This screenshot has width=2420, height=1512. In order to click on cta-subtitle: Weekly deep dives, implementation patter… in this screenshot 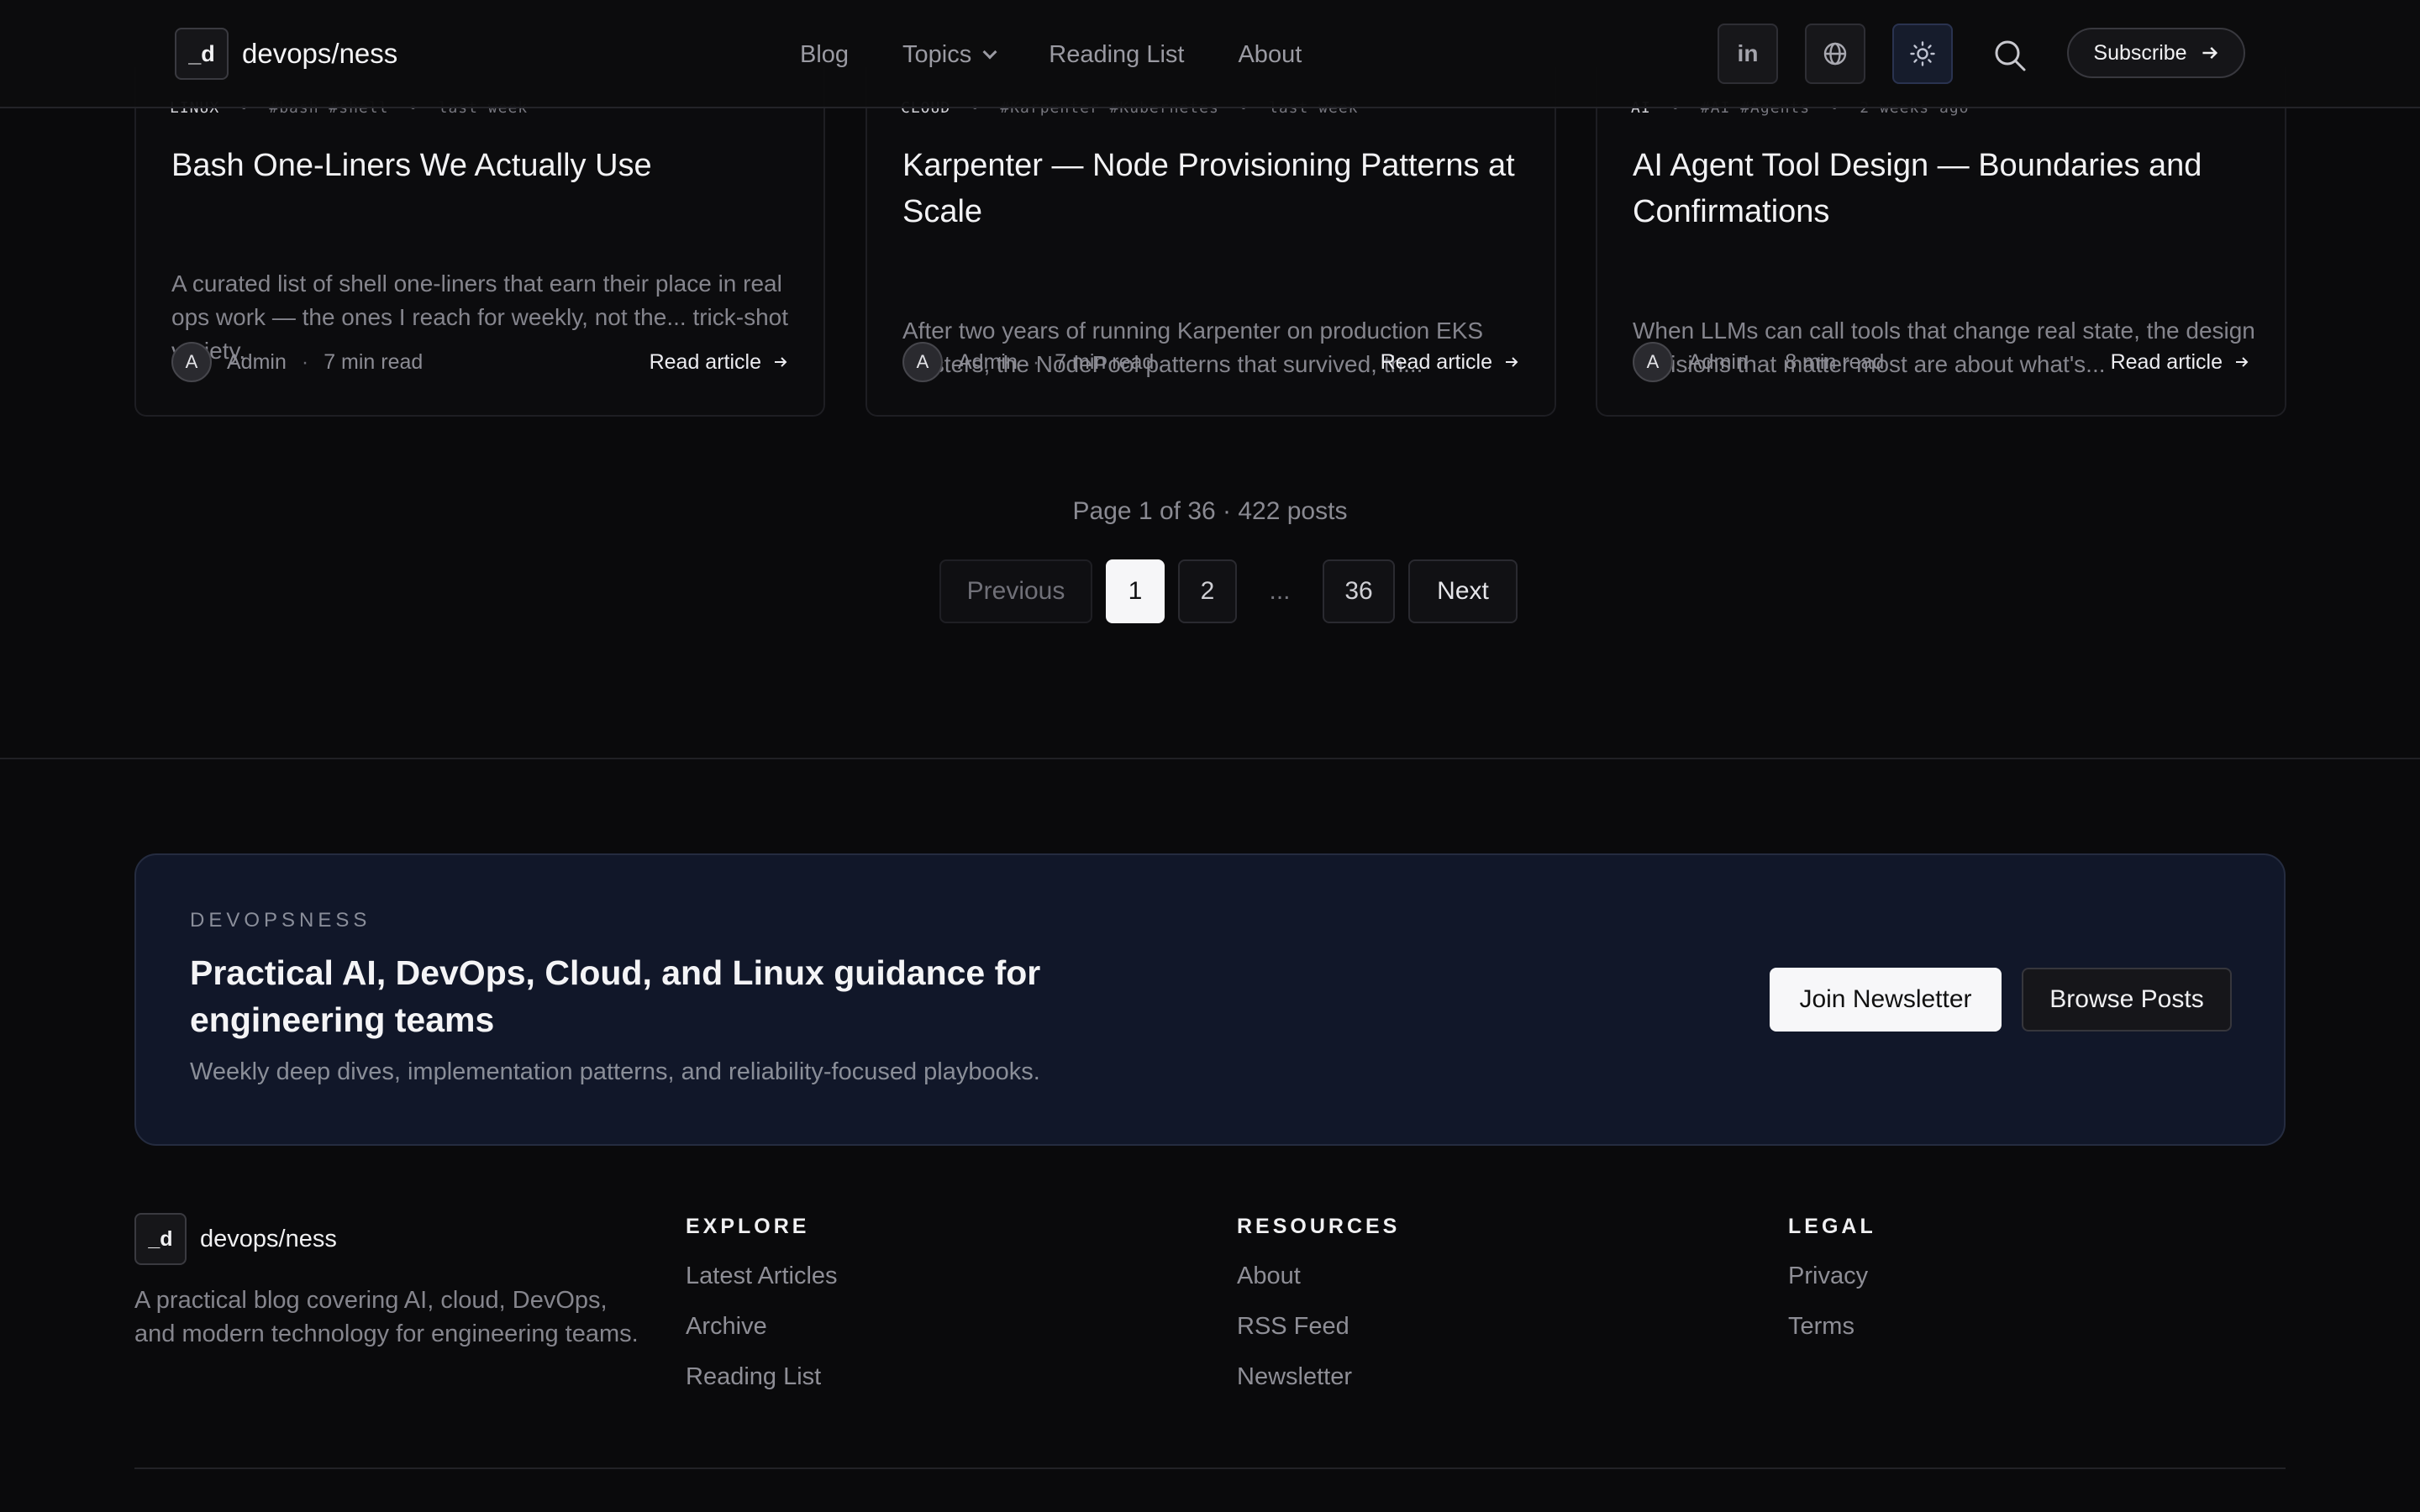, I will do `click(615, 1071)`.